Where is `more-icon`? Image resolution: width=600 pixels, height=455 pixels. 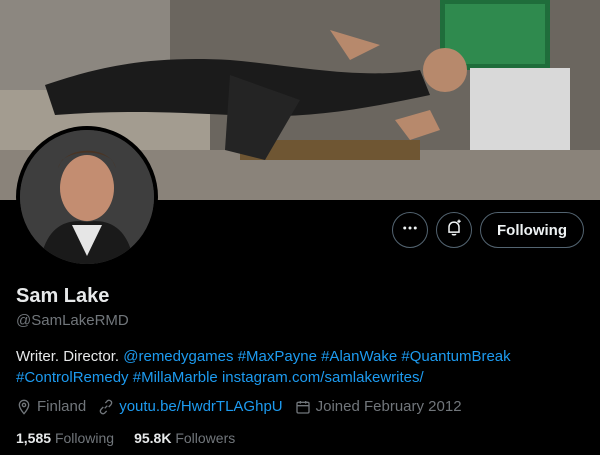
more-icon is located at coordinates (410, 230).